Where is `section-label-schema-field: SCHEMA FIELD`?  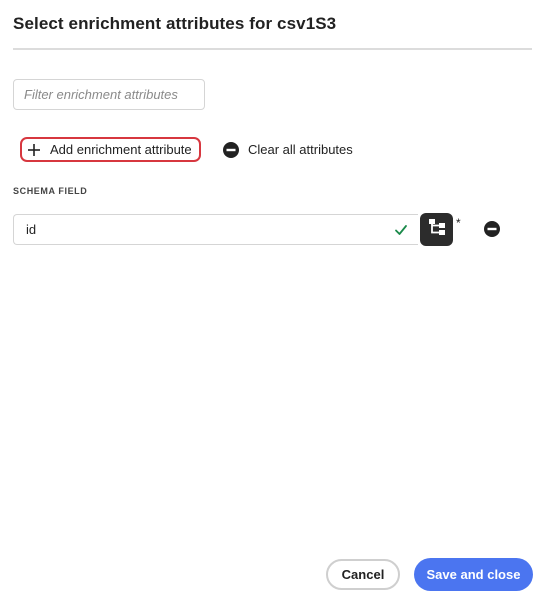 section-label-schema-field: SCHEMA FIELD is located at coordinates (50, 191).